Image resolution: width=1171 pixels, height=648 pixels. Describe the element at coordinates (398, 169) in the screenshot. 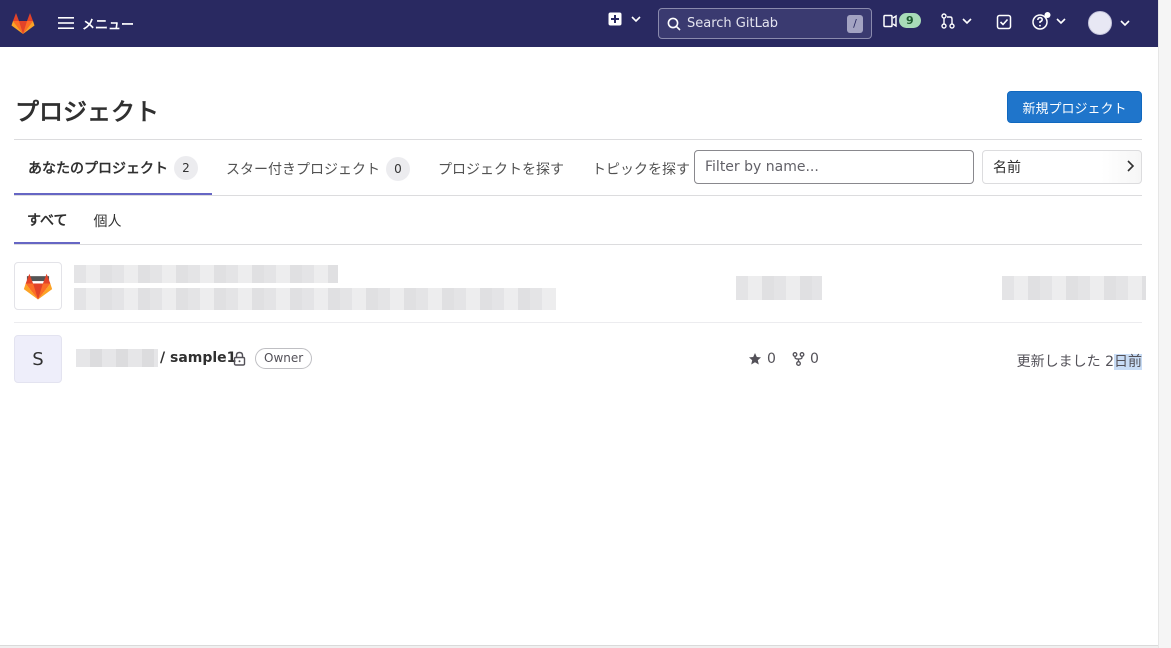

I see `tab-count-badge: 0` at that location.